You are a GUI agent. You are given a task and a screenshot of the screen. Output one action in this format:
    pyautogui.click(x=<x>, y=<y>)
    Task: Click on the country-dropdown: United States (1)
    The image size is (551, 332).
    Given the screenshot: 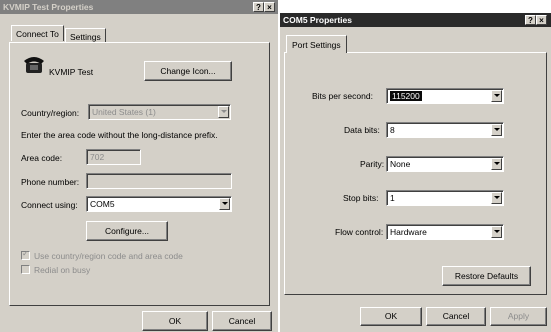 What is the action you would take?
    pyautogui.click(x=159, y=112)
    